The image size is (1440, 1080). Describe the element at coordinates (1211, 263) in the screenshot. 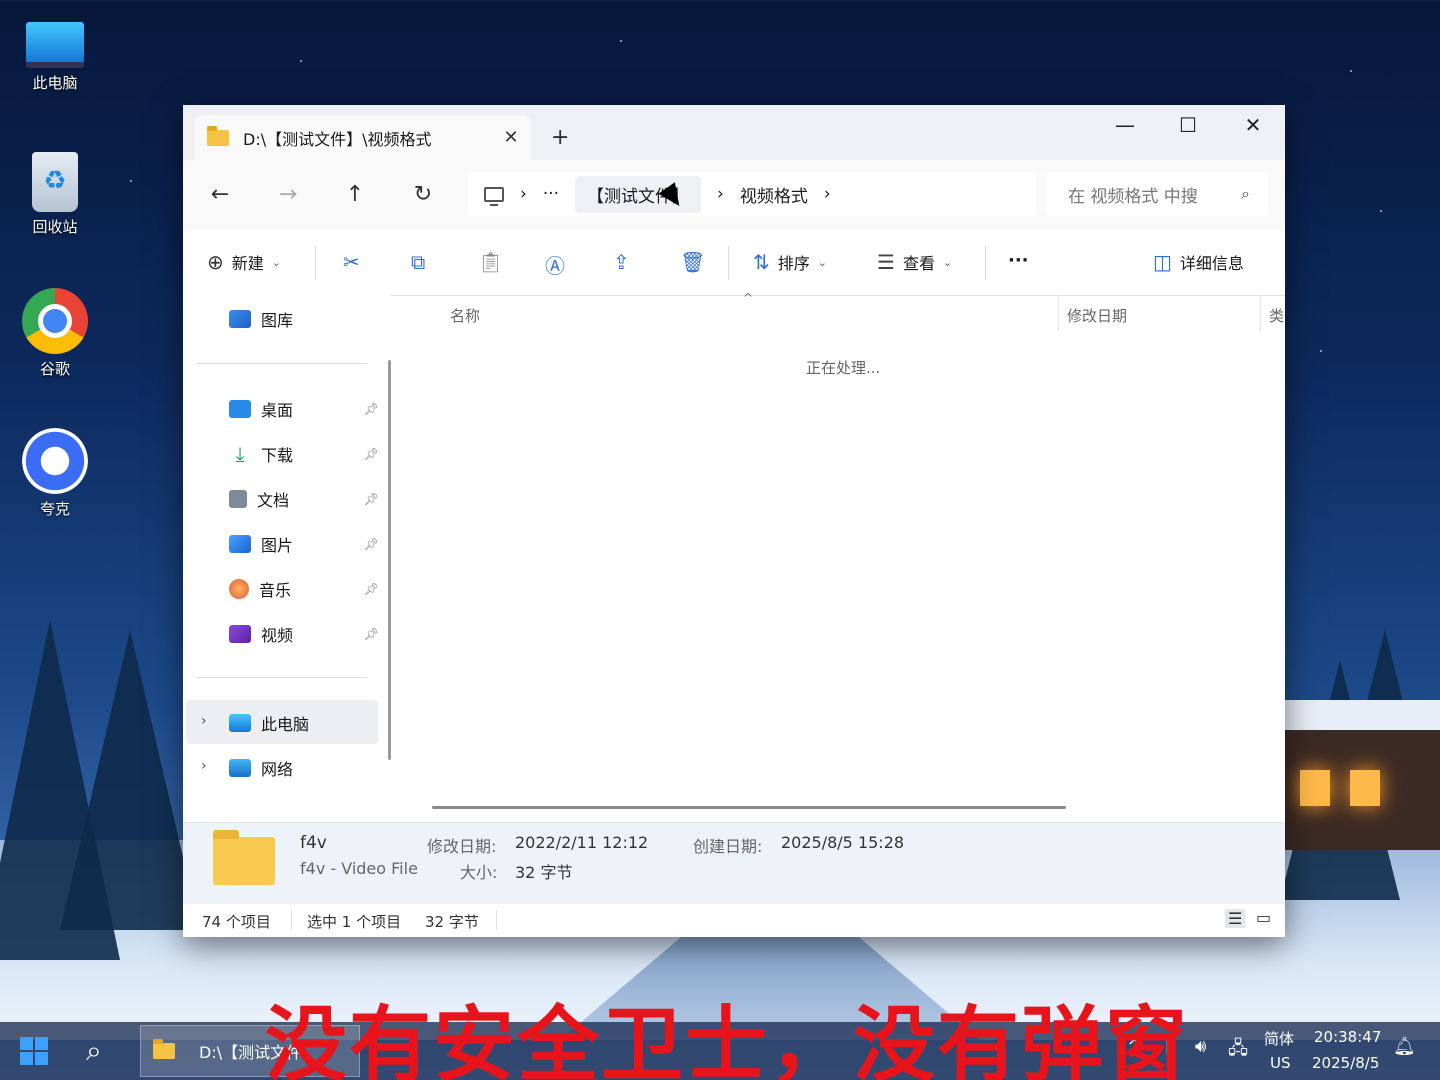

I see `details-label: 详细信息` at that location.